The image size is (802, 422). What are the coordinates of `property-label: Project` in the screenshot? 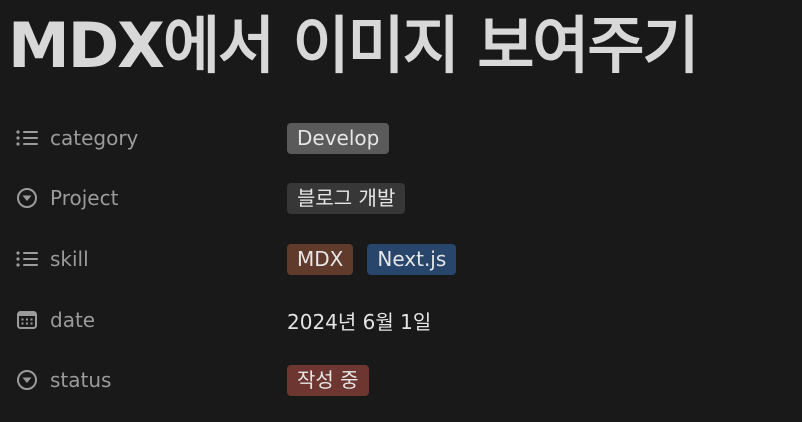 It's located at (84, 198).